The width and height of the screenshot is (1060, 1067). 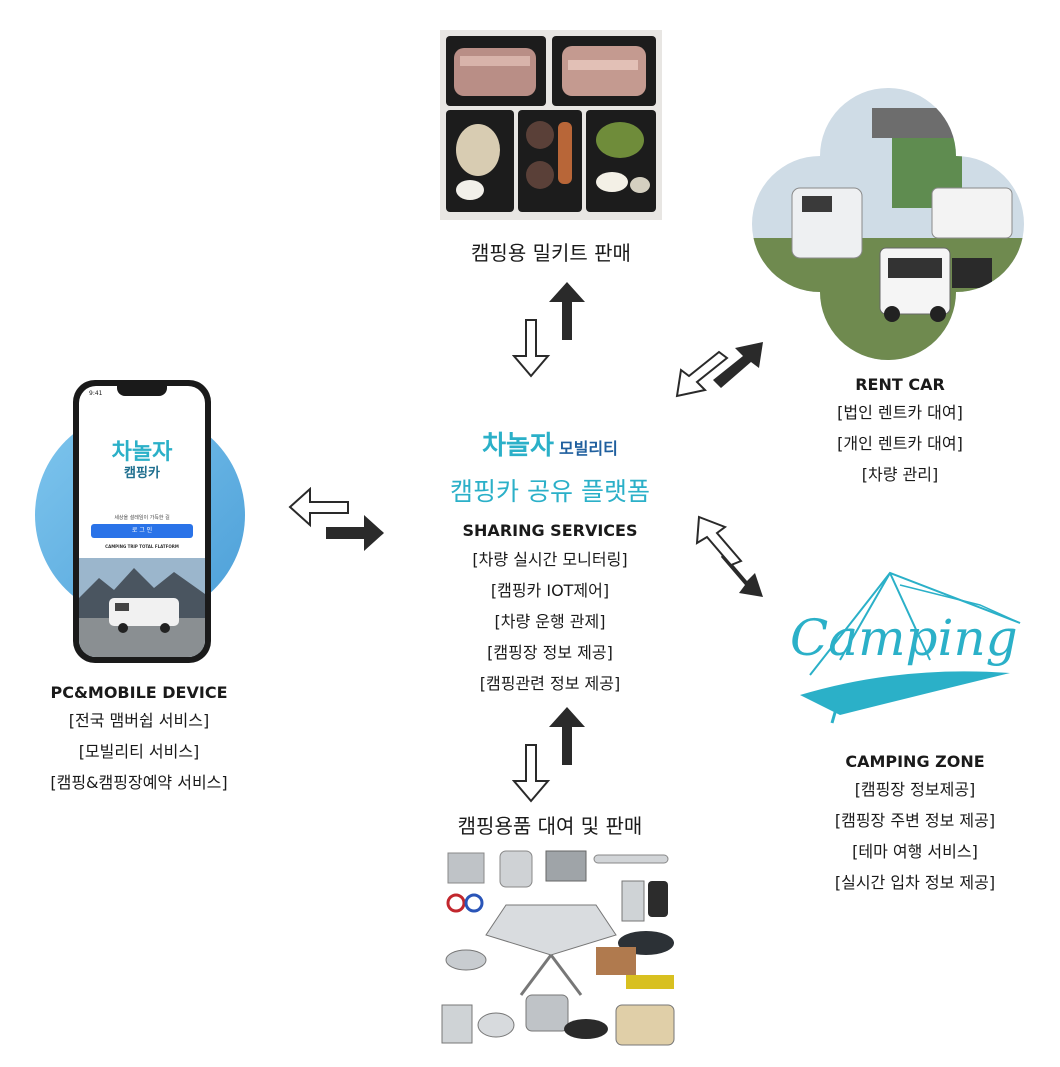 What do you see at coordinates (96, 393) in the screenshot?
I see `phone-status-time: 9:41` at bounding box center [96, 393].